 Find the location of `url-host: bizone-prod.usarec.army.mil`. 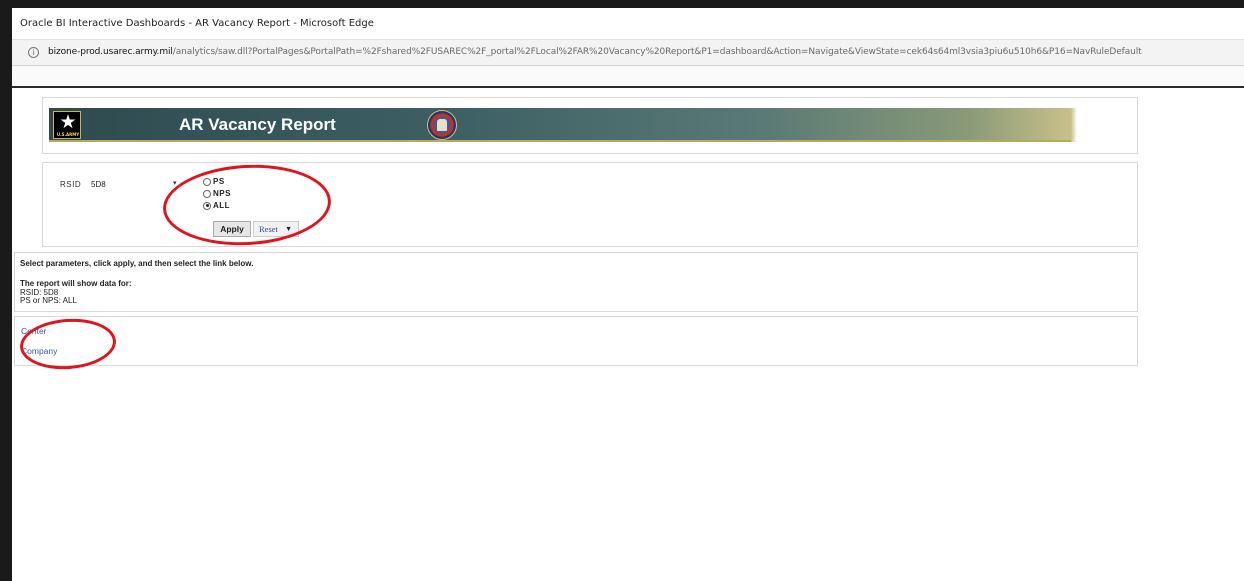

url-host: bizone-prod.usarec.army.mil is located at coordinates (110, 52).